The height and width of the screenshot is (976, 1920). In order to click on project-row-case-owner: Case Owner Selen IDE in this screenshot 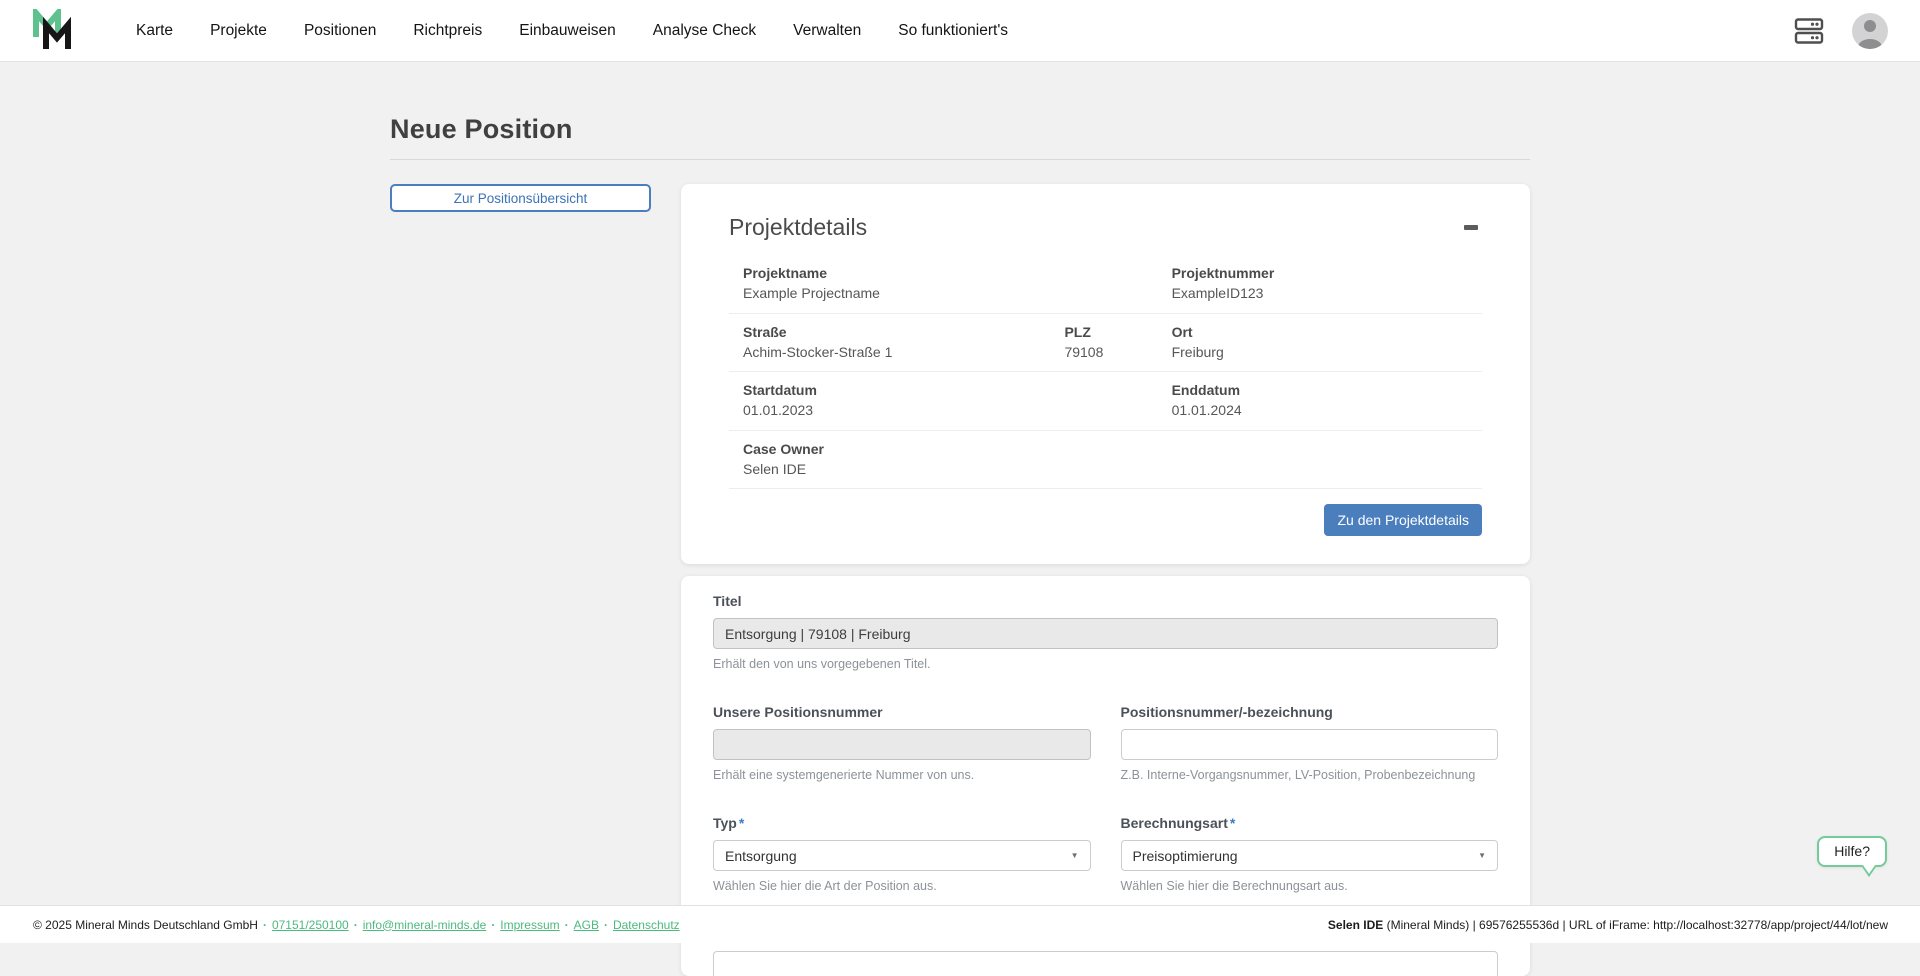, I will do `click(1105, 460)`.